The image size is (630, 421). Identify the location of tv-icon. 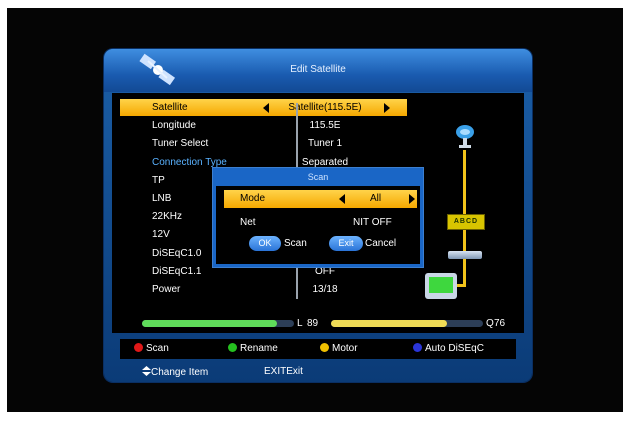
(441, 286).